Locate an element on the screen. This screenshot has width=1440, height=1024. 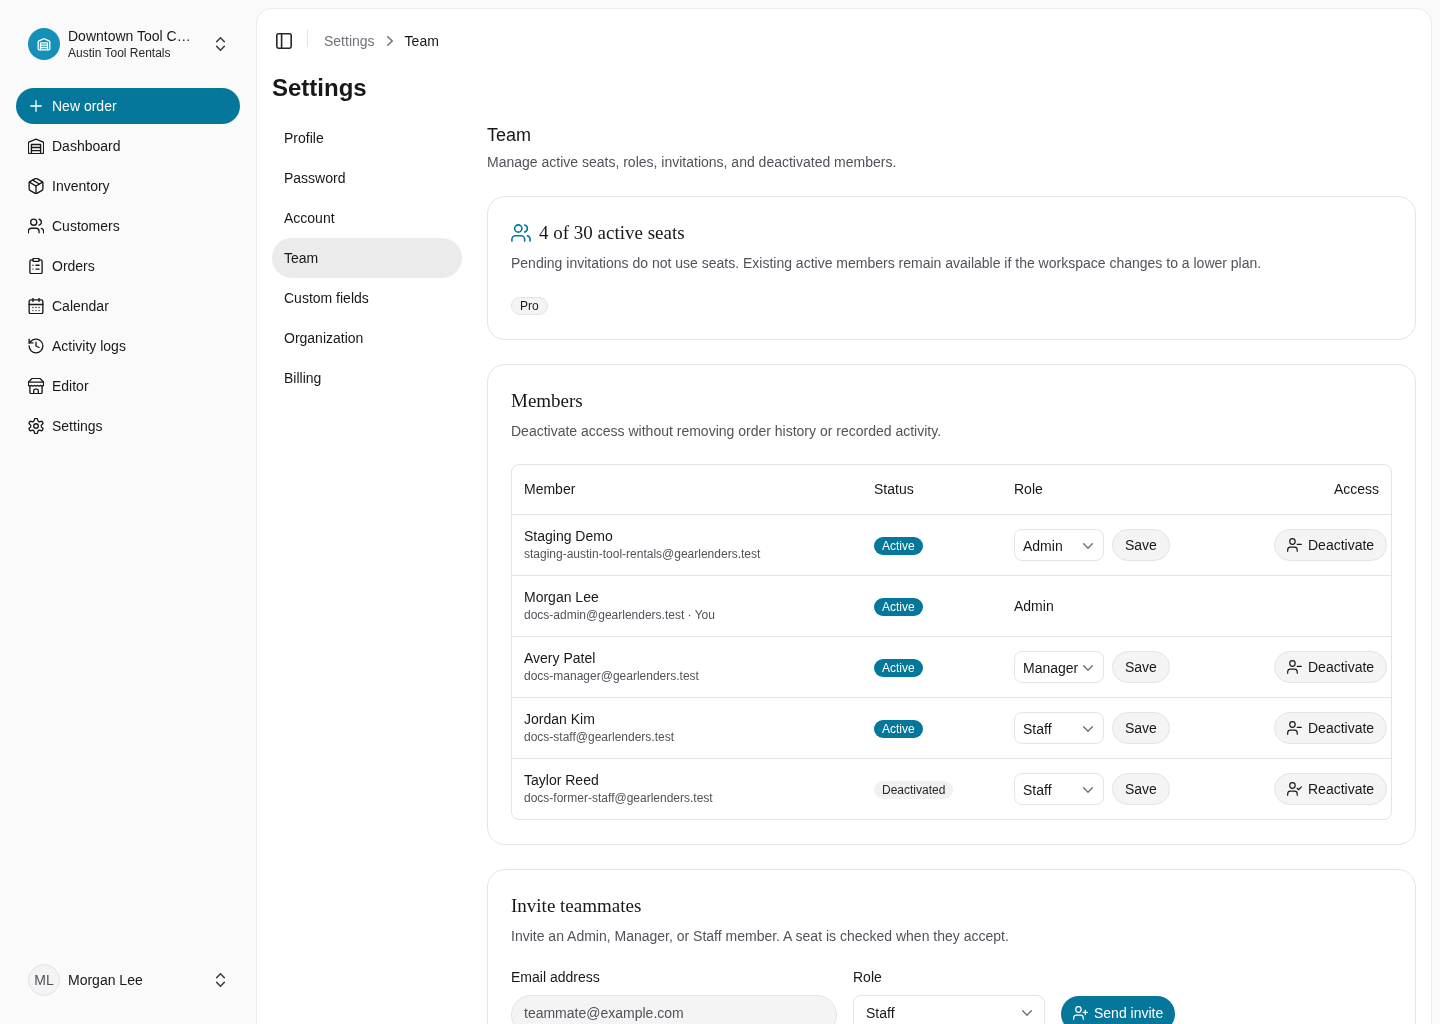
member-name: Jordan Kim is located at coordinates (560, 719).